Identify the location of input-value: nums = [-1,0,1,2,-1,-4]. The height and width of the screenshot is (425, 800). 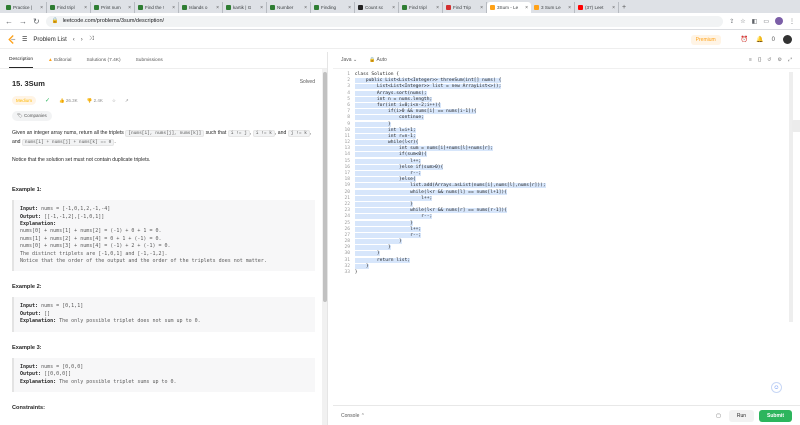
(74, 209).